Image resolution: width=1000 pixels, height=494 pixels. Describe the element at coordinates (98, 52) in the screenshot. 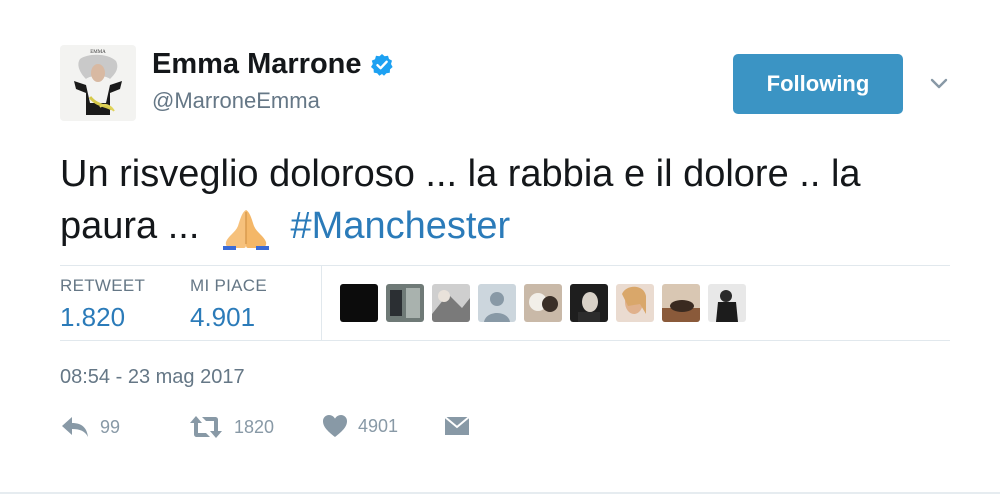

I see `avatar-caption: EMMA` at that location.